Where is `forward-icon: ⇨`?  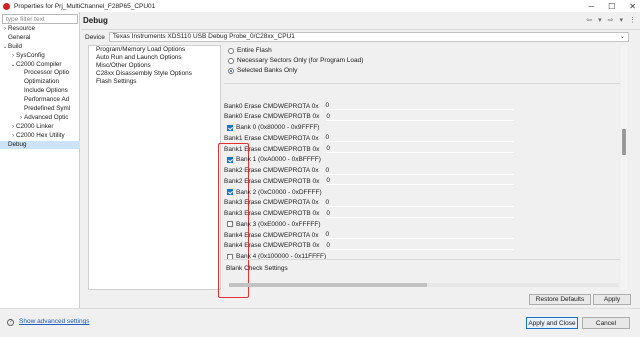 forward-icon: ⇨ is located at coordinates (611, 20).